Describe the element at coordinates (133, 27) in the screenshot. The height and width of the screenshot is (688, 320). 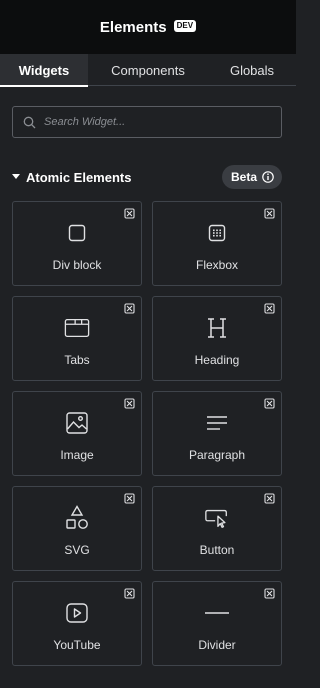
I see `panel-title: Elements` at that location.